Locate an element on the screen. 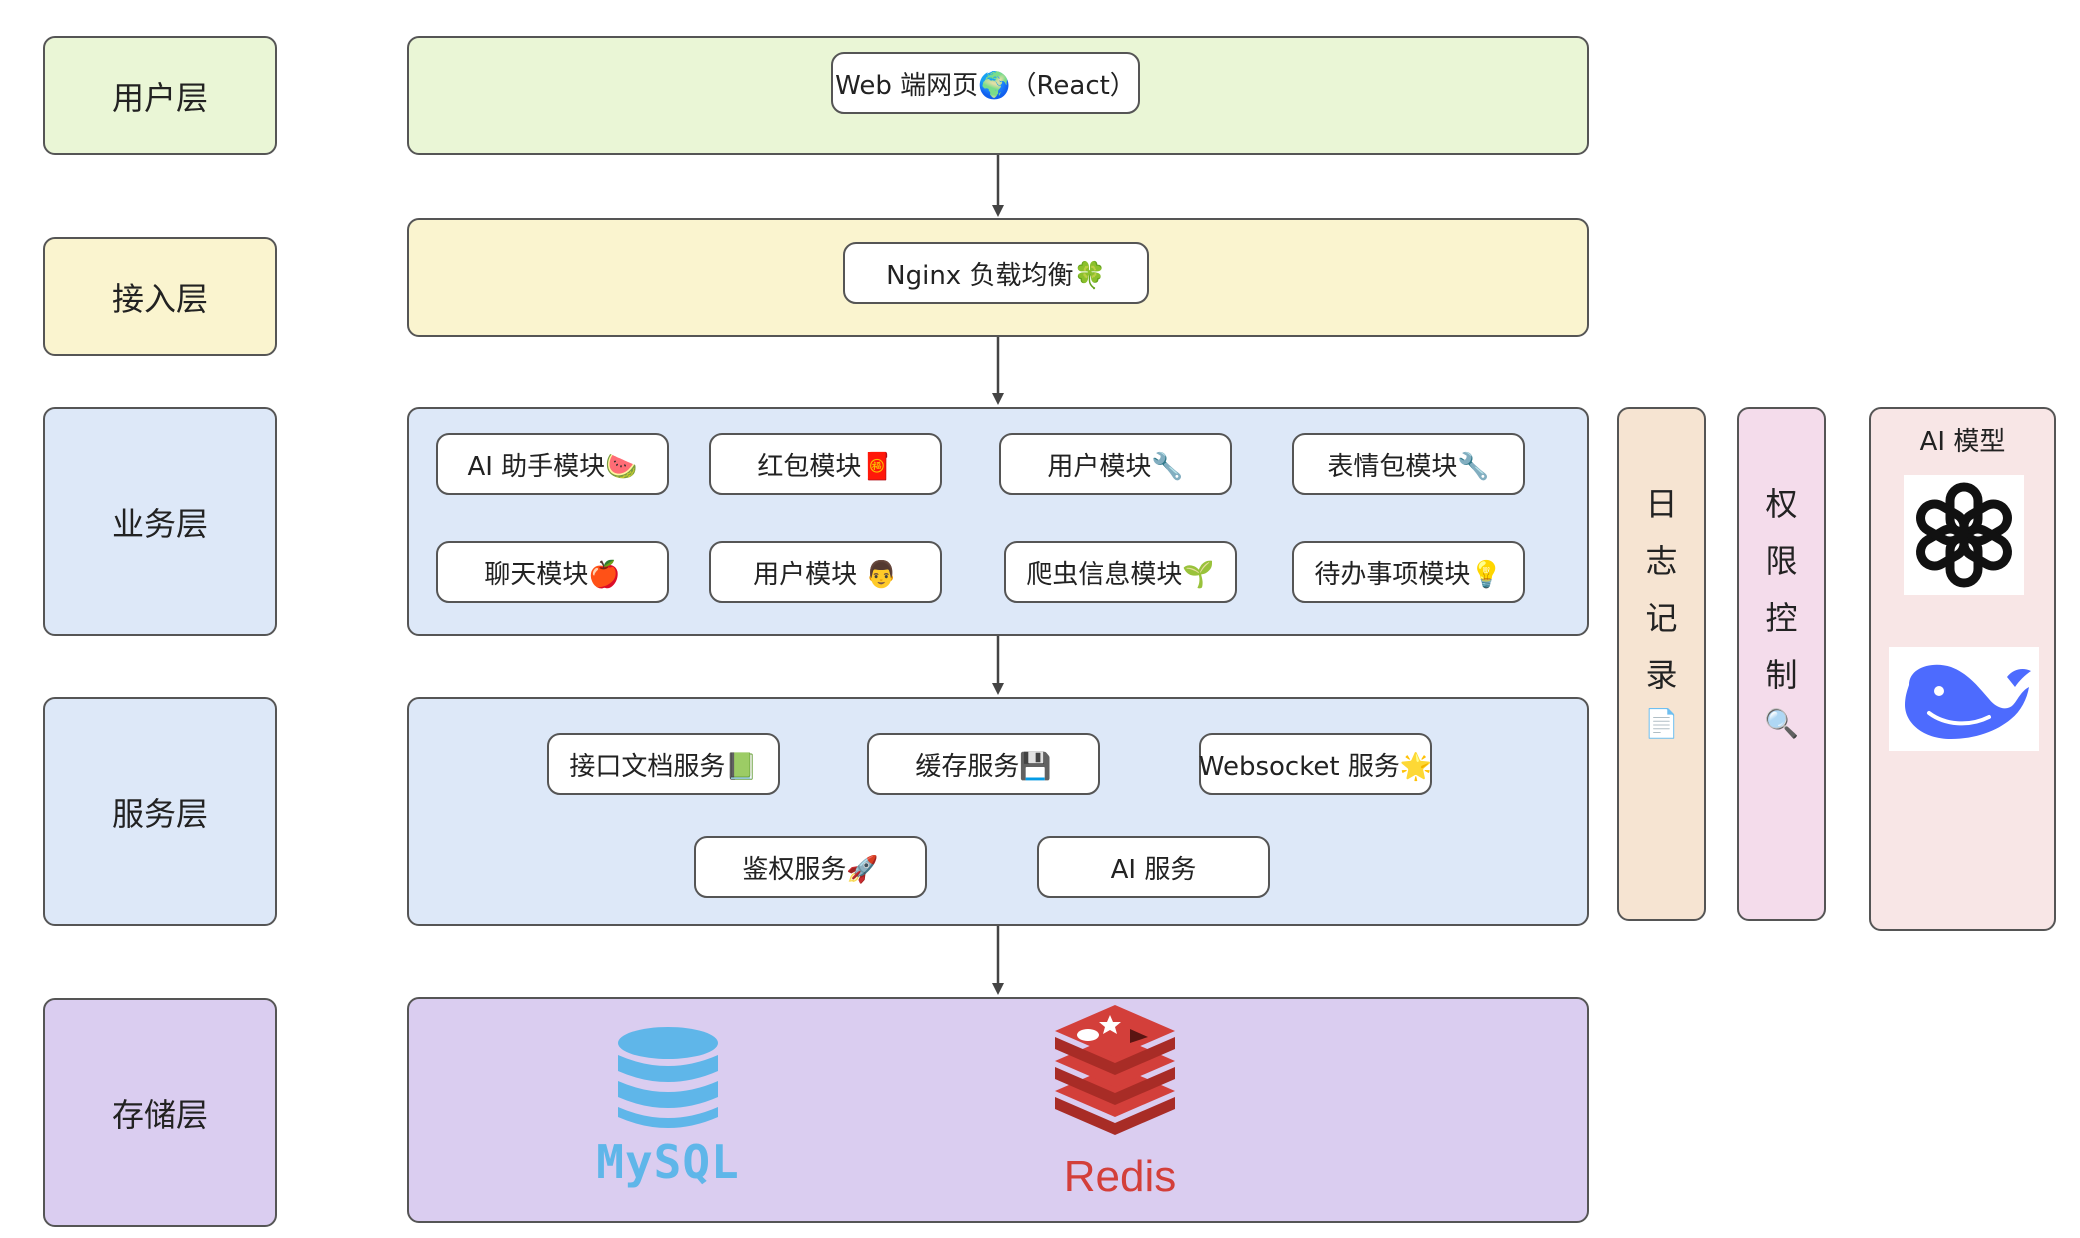 The height and width of the screenshot is (1238, 2080). module-user-b: 用户模块 👨 is located at coordinates (825, 572).